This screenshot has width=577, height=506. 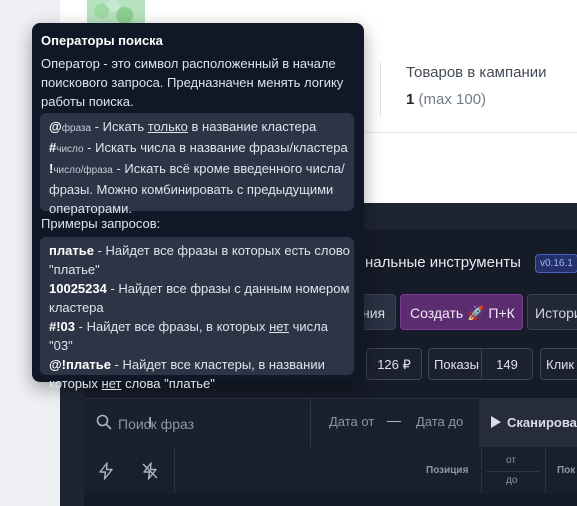 I want to click on operator-text: - Искать, so click(x=119, y=126).